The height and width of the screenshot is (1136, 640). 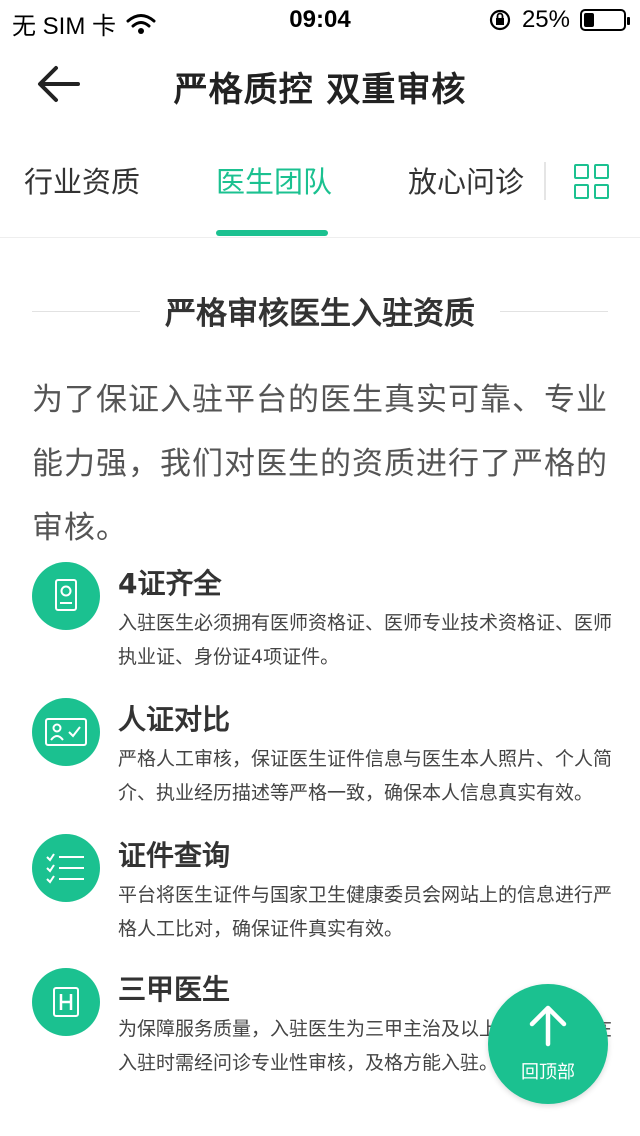 What do you see at coordinates (589, 20) in the screenshot?
I see `battery-fill` at bounding box center [589, 20].